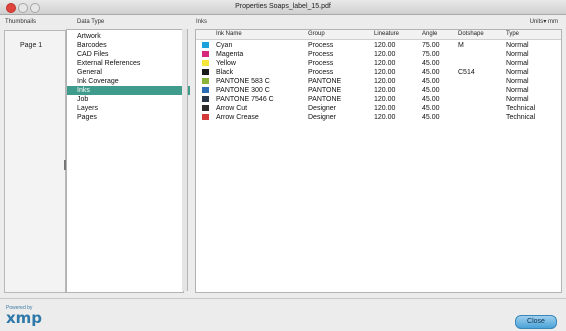  I want to click on data-type-scrollbar, so click(185, 160).